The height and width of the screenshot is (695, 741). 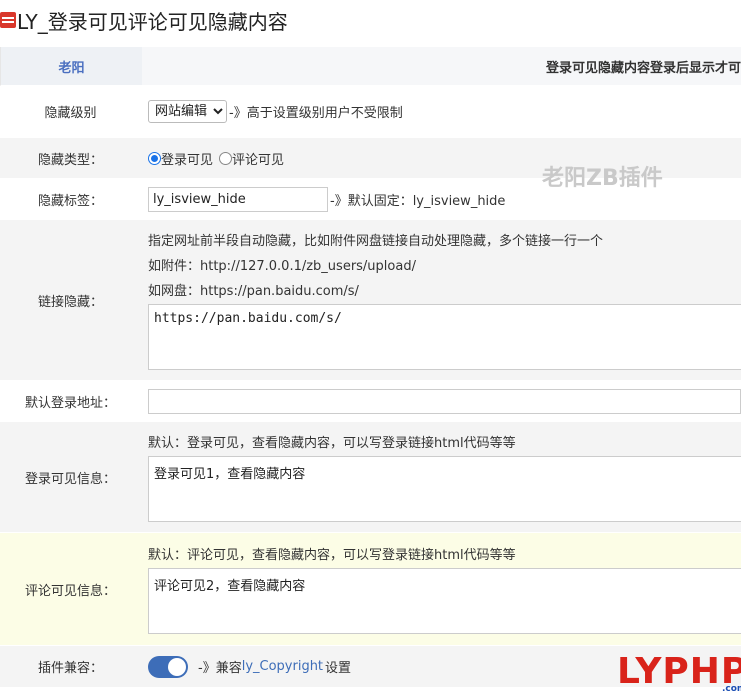 I want to click on link-hide-textarea: https://pan.baidu.com/s/, so click(x=444, y=336).